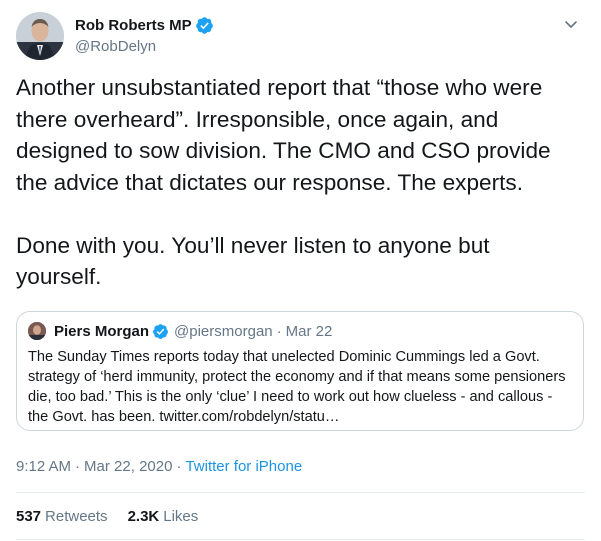  I want to click on tweet-time: 9:12 AM, so click(43, 466).